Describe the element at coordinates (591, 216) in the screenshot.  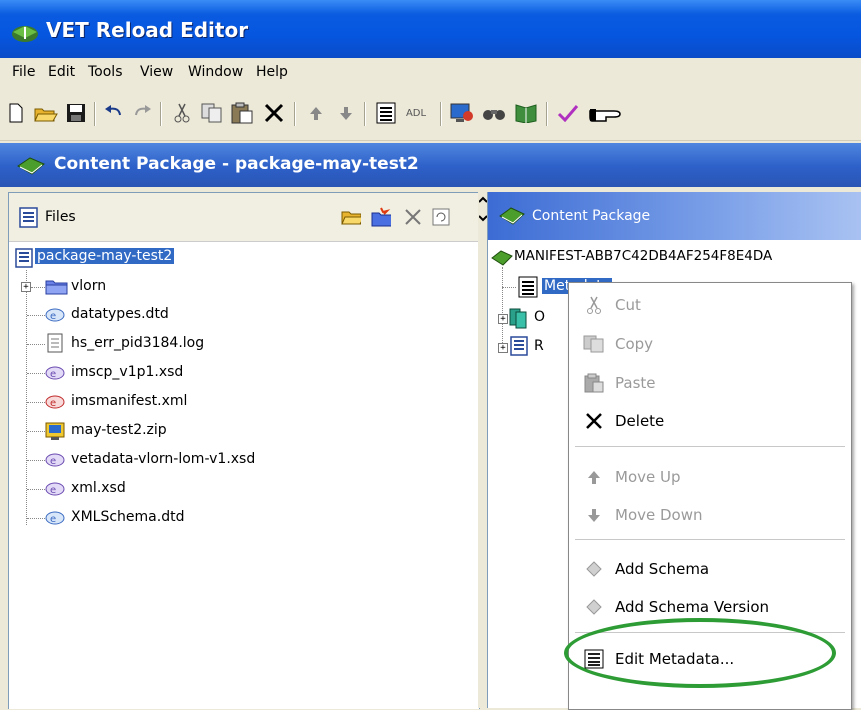
I see `content-pane-title: Content Package` at that location.